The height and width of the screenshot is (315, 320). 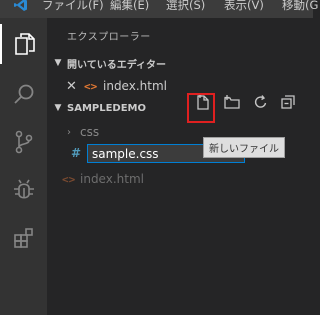 I want to click on vscode-logo-icon, so click(x=21, y=6).